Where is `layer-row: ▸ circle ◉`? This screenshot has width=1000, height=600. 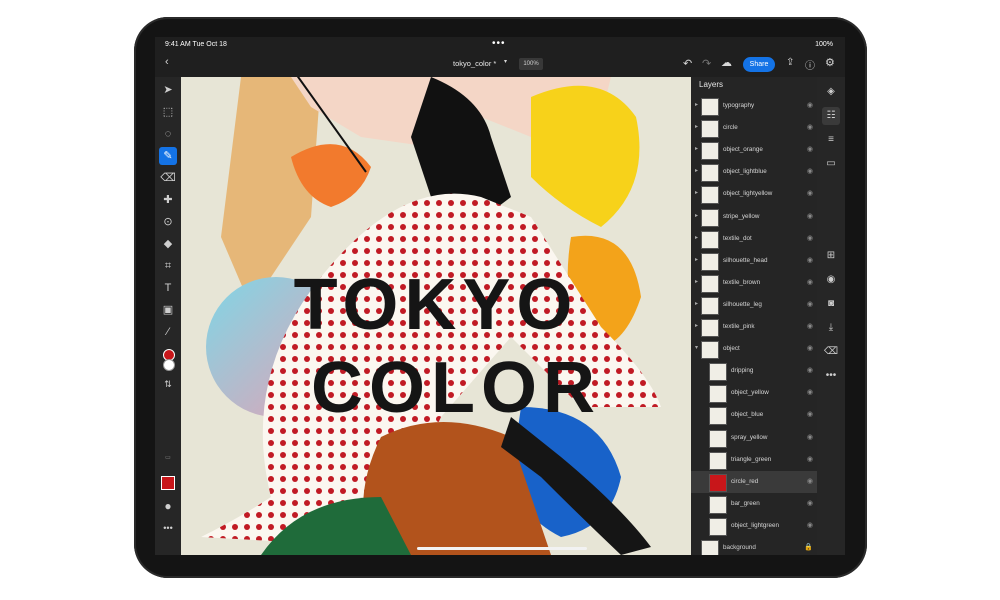 layer-row: ▸ circle ◉ is located at coordinates (754, 128).